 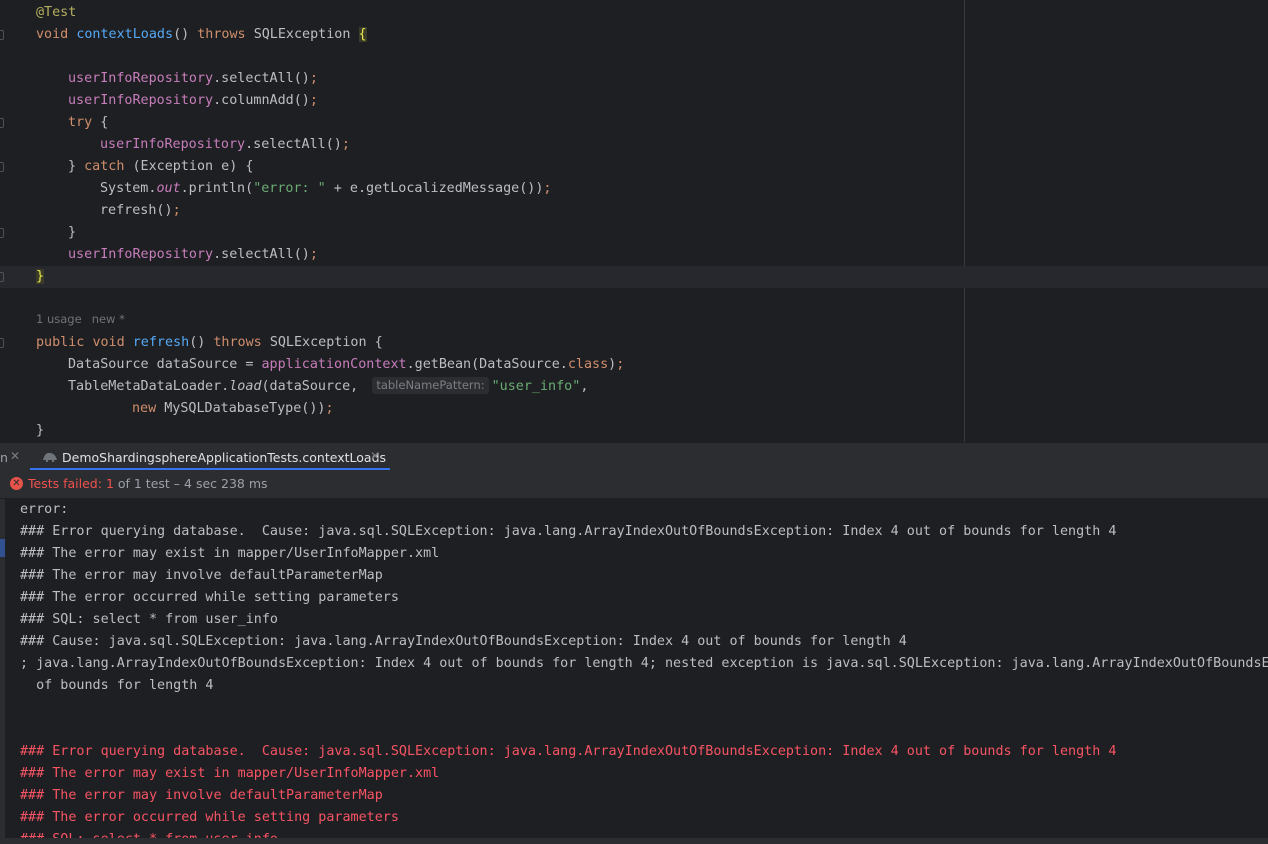 I want to click on code-text: refresh();, so click(x=140, y=211).